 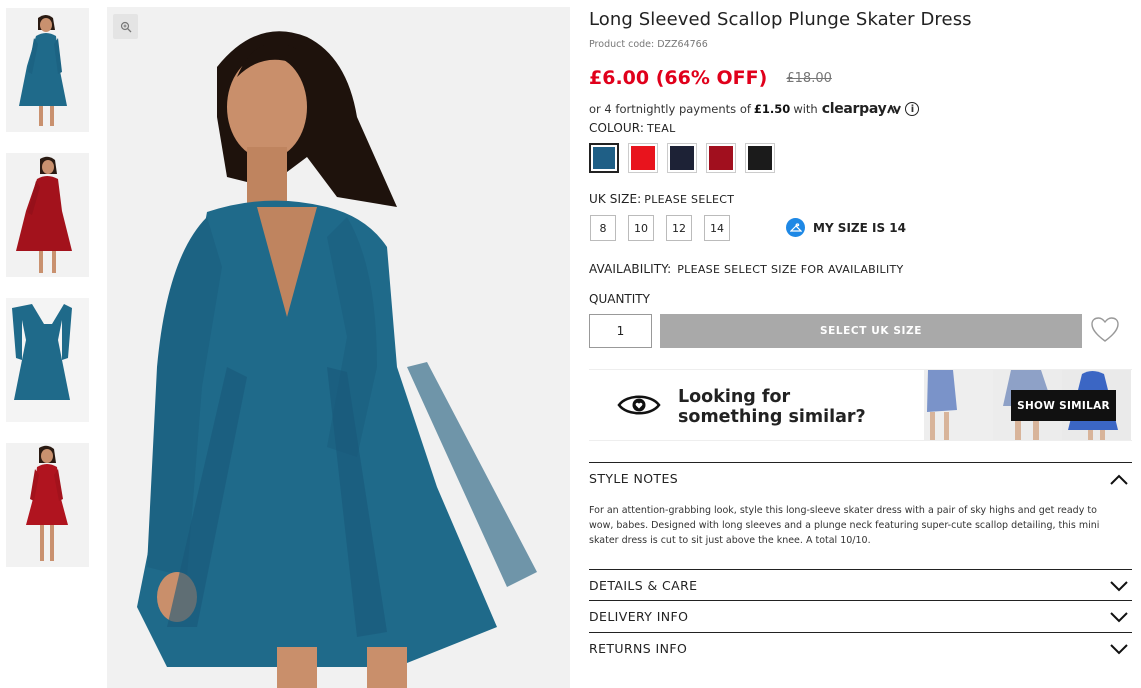 What do you see at coordinates (860, 478) in the screenshot?
I see `style-notes-header: STYLE NOTES` at bounding box center [860, 478].